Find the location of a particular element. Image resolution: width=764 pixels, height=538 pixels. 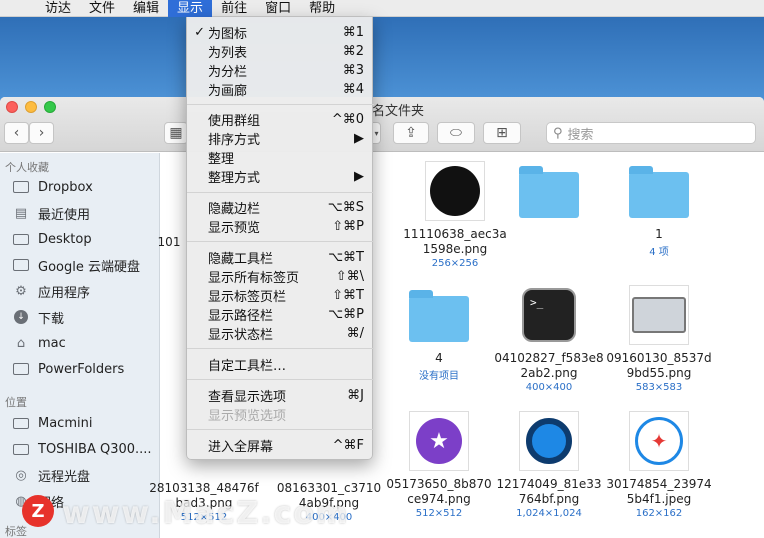

arrange-button: ▾ is located at coordinates (377, 133).